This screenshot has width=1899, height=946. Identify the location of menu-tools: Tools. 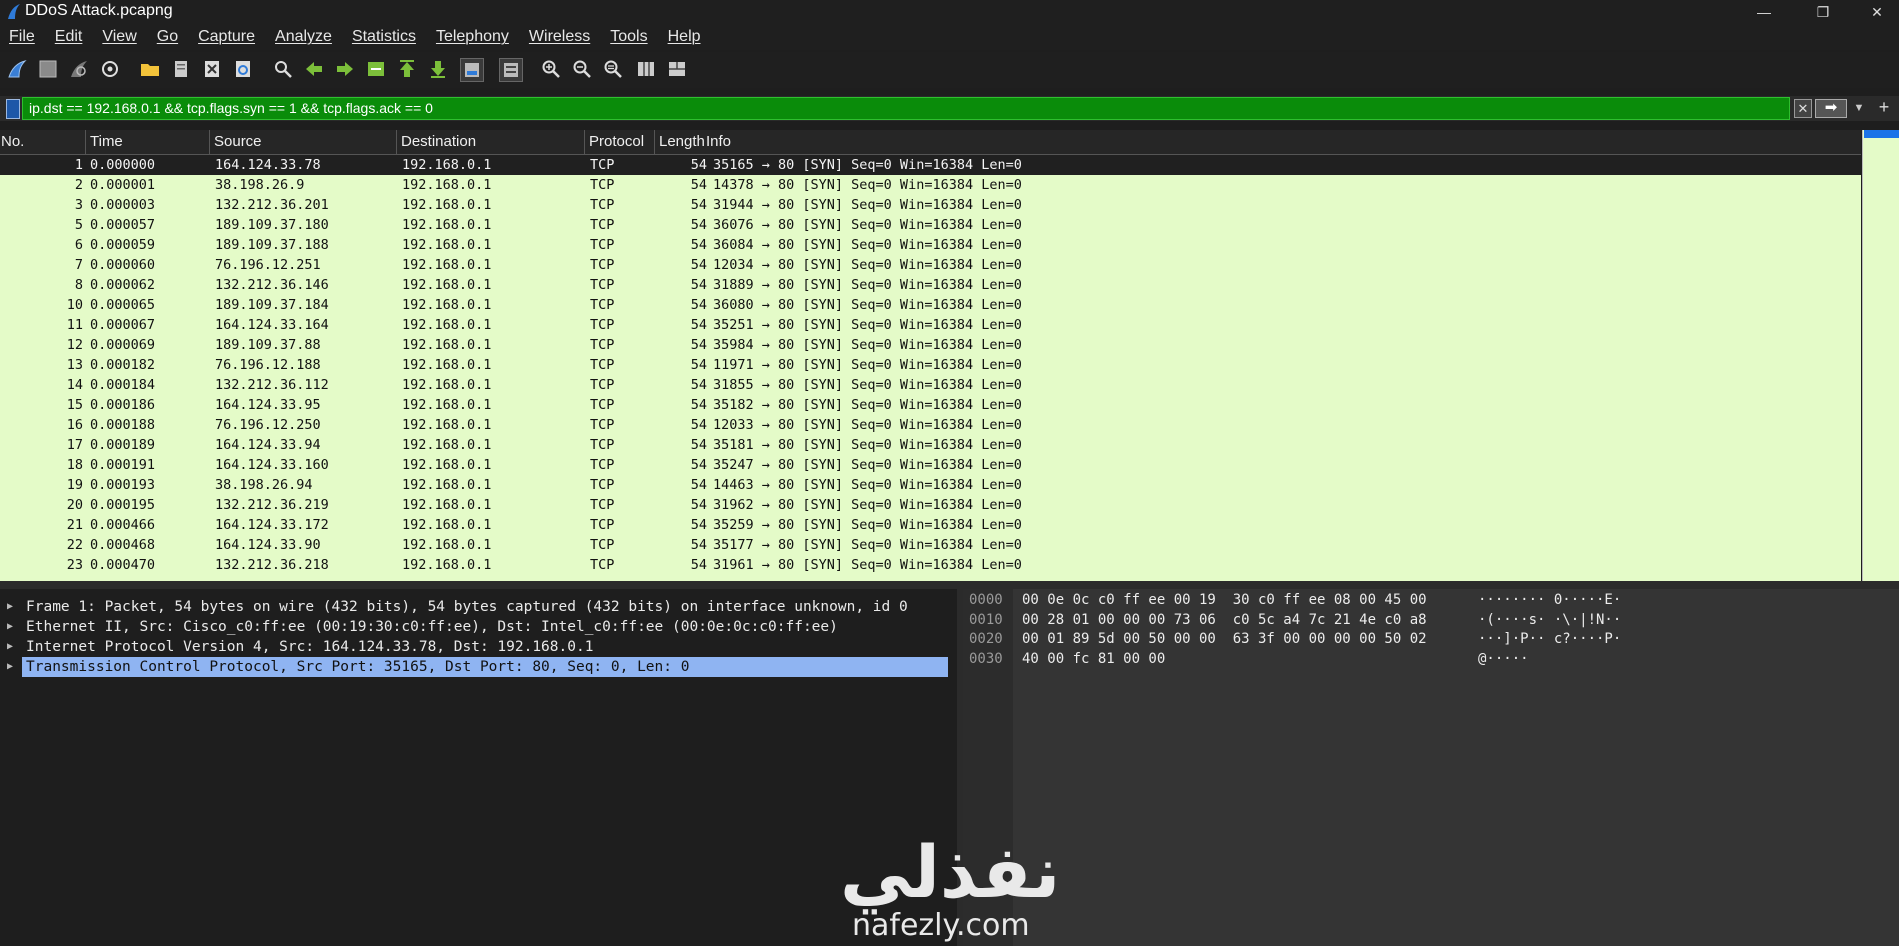
(629, 37).